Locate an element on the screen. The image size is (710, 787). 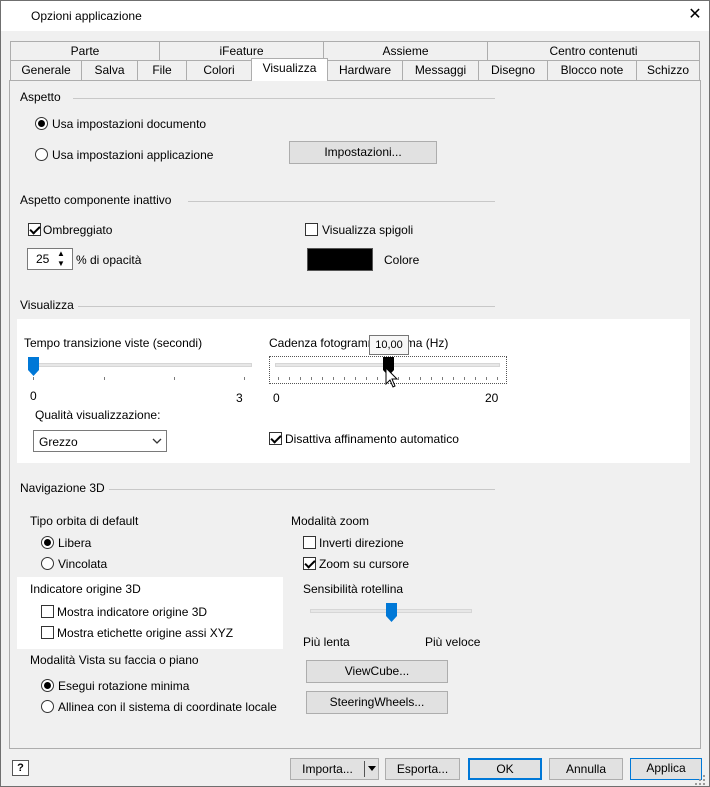
checkbox-label: Visualizza spigoli is located at coordinates (368, 230).